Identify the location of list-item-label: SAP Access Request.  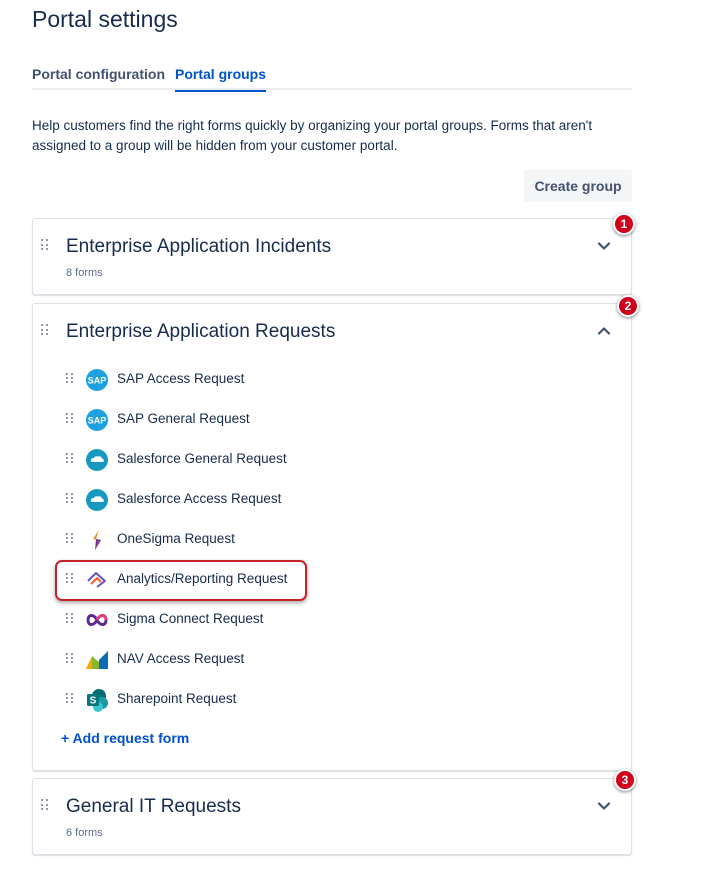
(180, 378).